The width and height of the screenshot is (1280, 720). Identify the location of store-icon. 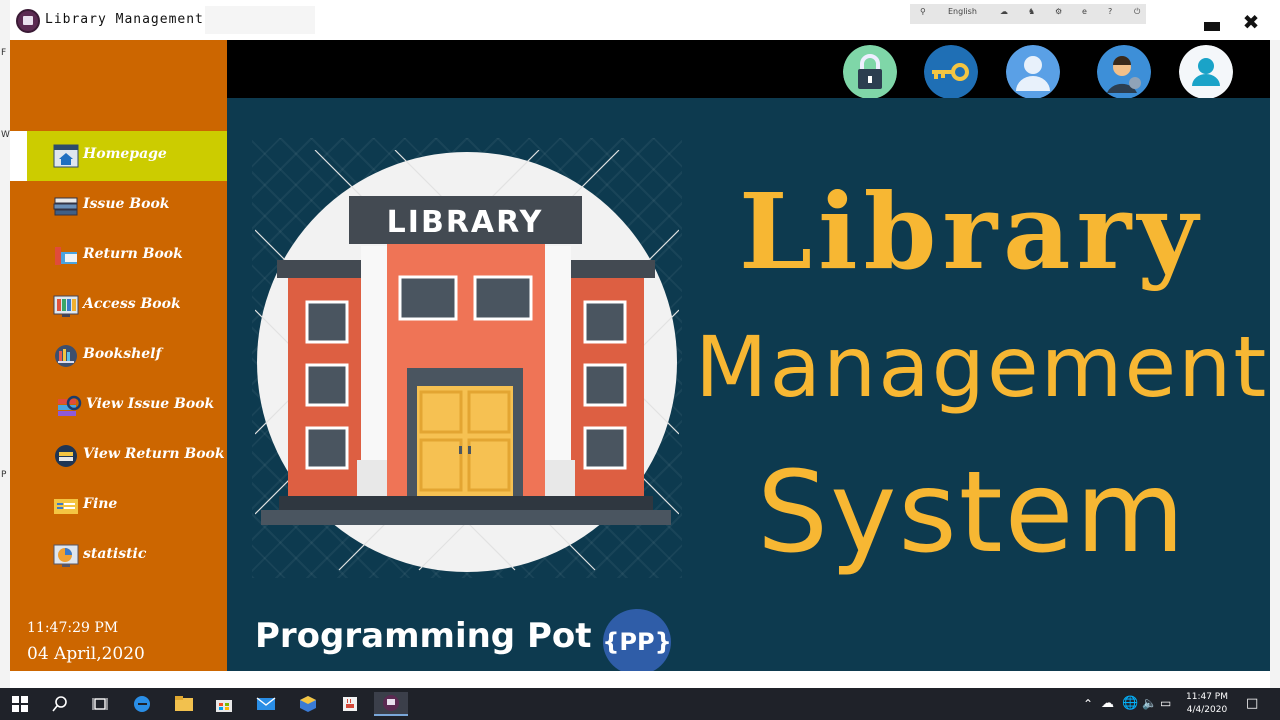
(224, 706).